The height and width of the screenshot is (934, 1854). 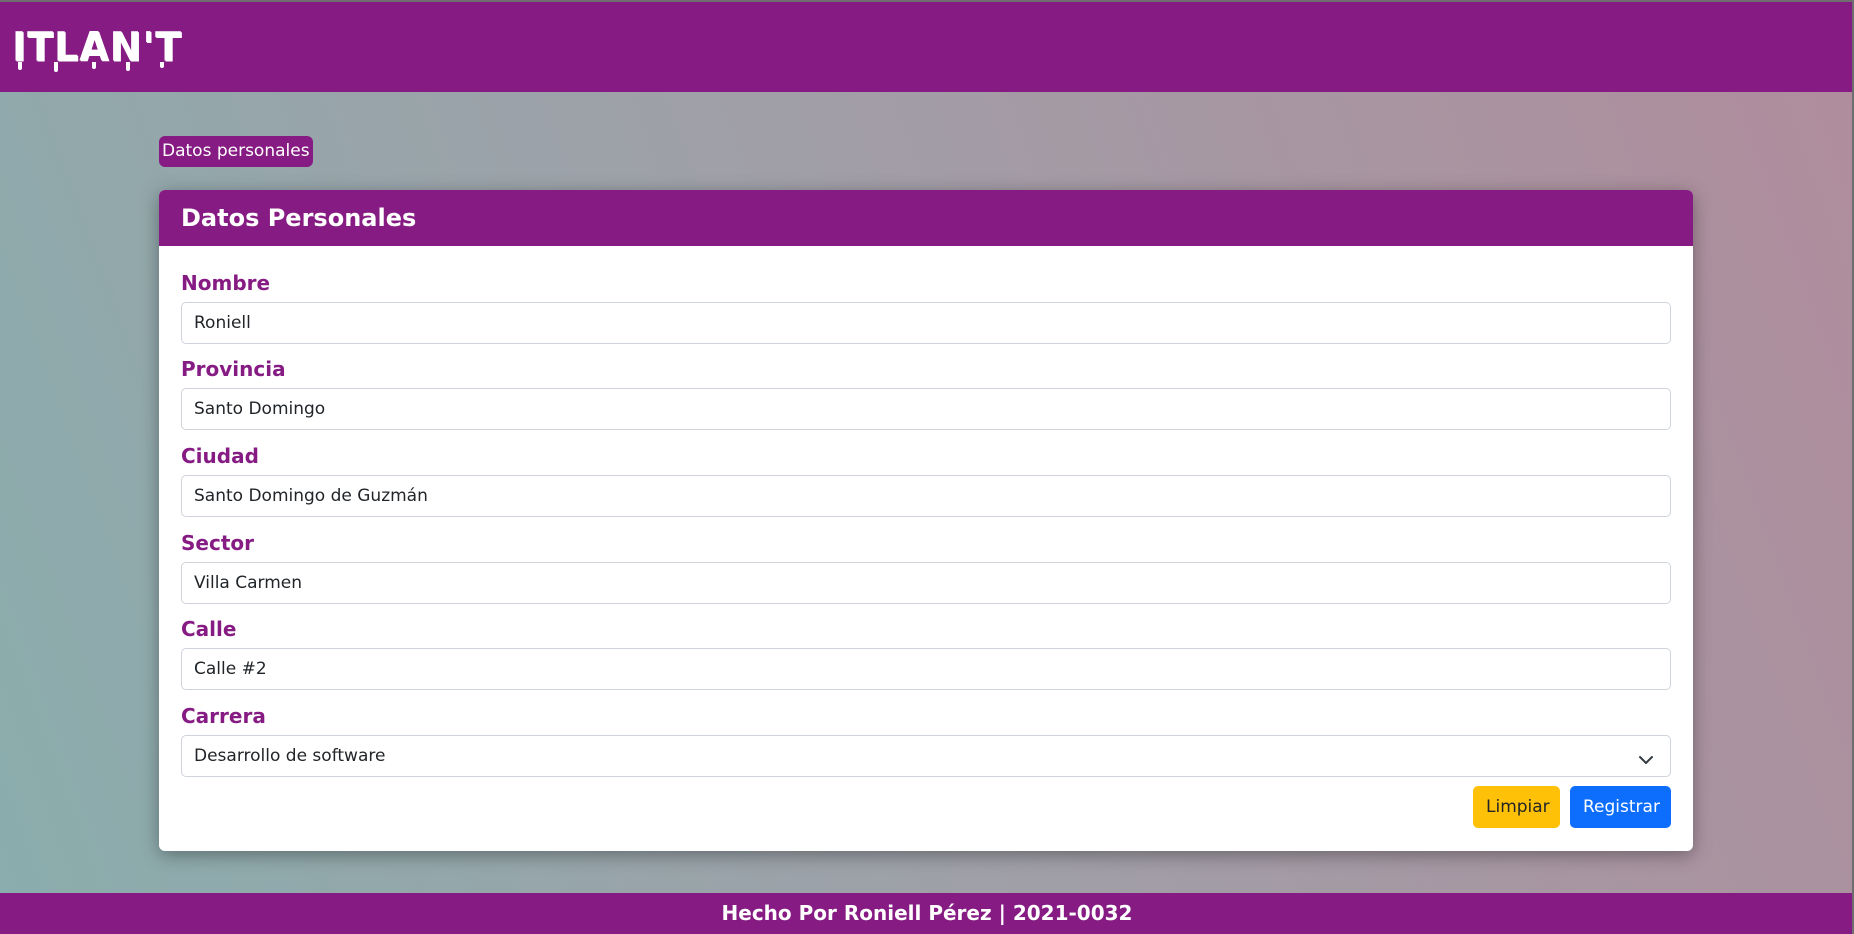 What do you see at coordinates (233, 369) in the screenshot?
I see `provincia-label: Provincia` at bounding box center [233, 369].